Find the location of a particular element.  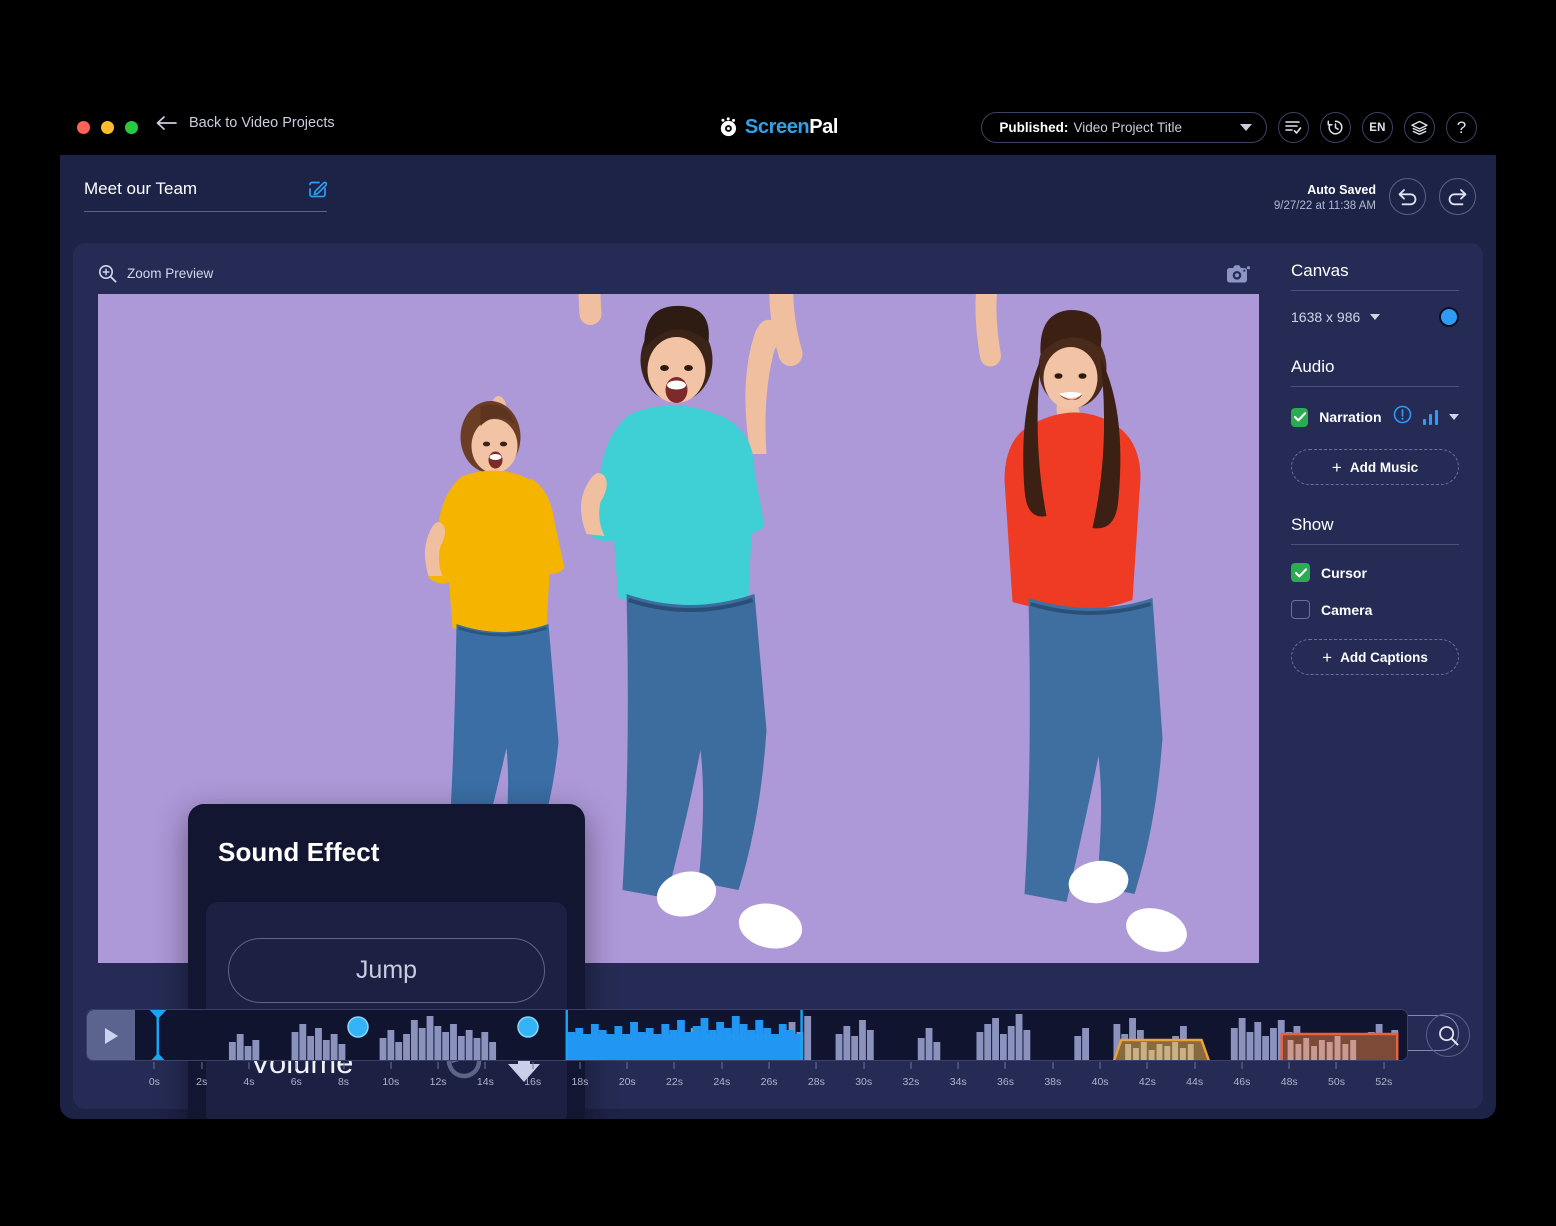

timeline-tick: 8s is located at coordinates (343, 1075).